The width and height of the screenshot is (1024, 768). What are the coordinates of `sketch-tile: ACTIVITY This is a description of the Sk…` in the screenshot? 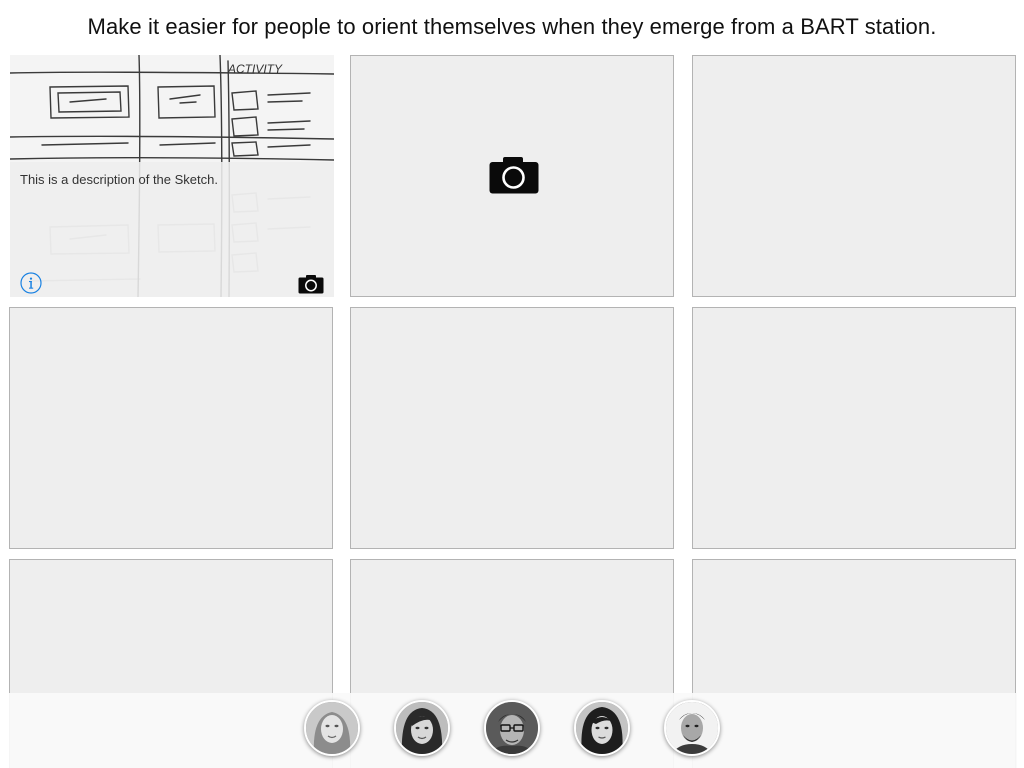 It's located at (172, 176).